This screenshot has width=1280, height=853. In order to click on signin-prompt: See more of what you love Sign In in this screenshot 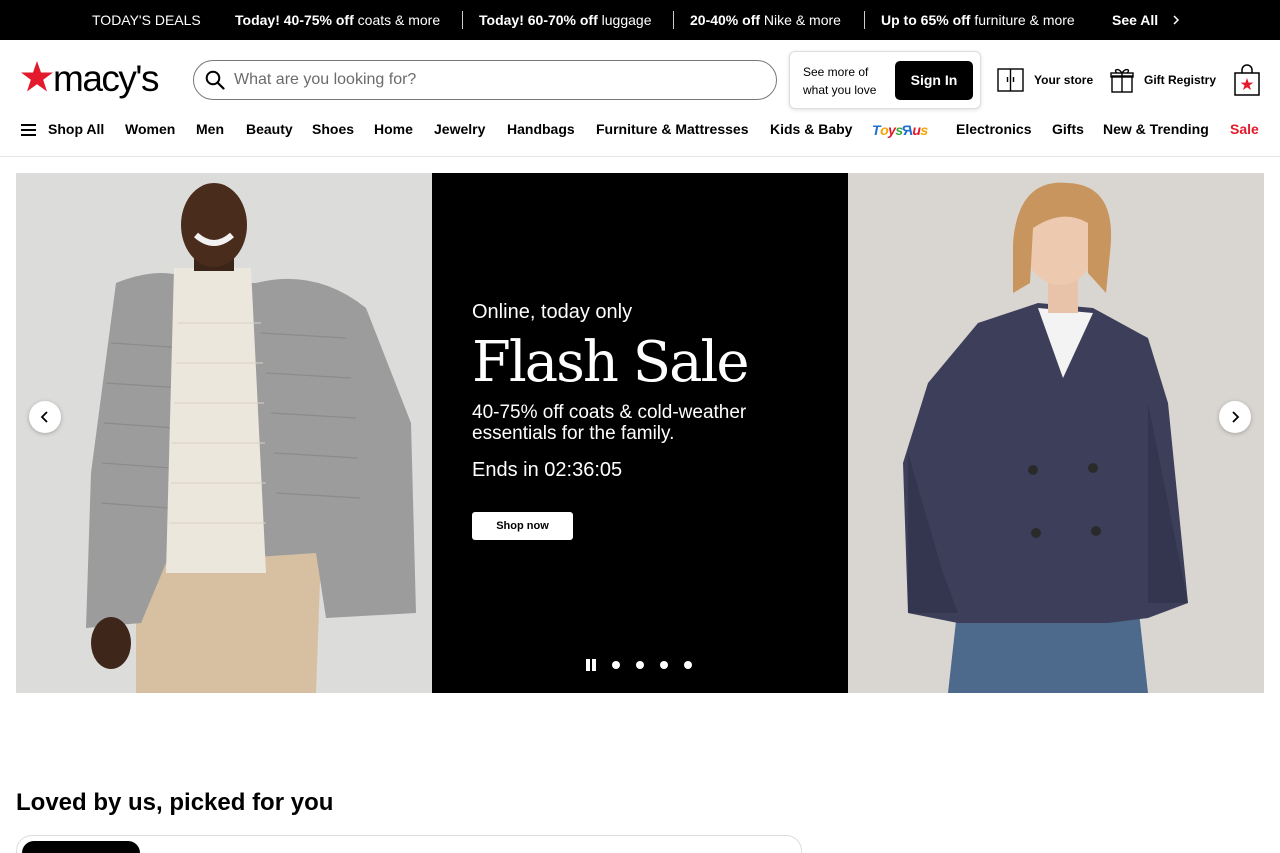, I will do `click(885, 80)`.